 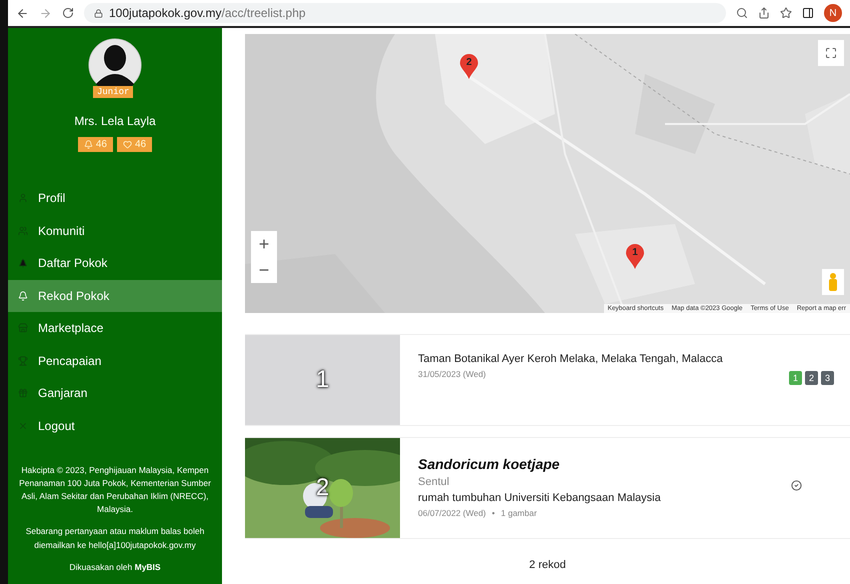 I want to click on trophy-icon, so click(x=23, y=361).